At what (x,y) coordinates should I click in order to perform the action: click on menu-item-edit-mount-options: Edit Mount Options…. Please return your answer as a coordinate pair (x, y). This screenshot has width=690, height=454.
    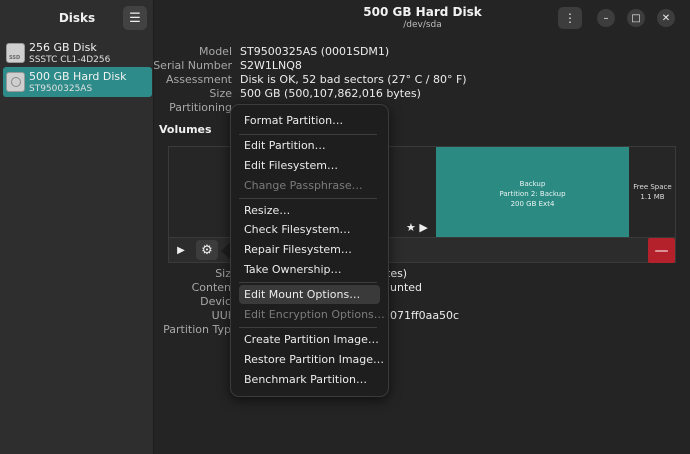
    Looking at the image, I should click on (309, 294).